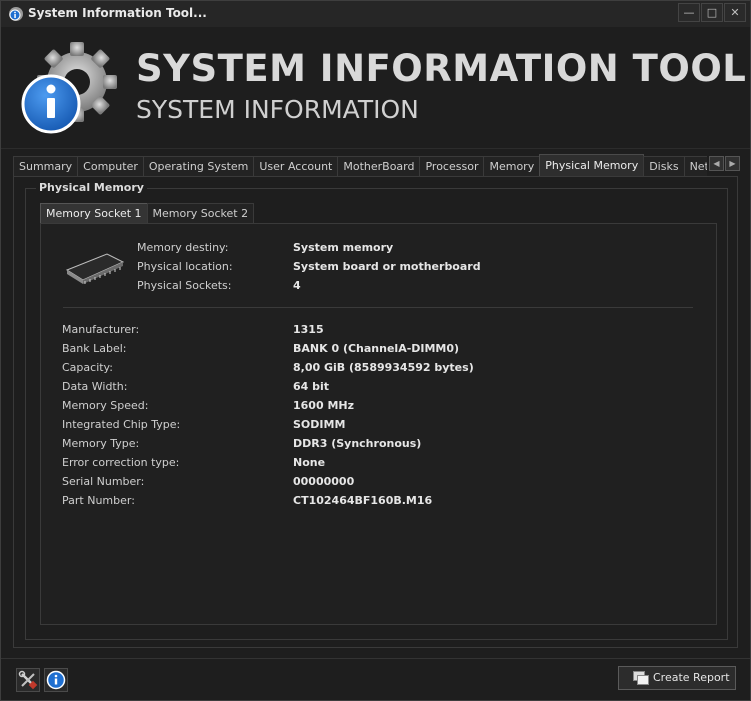 Image resolution: width=751 pixels, height=701 pixels. Describe the element at coordinates (105, 405) in the screenshot. I see `memory-speed-label: Memory Speed:` at that location.